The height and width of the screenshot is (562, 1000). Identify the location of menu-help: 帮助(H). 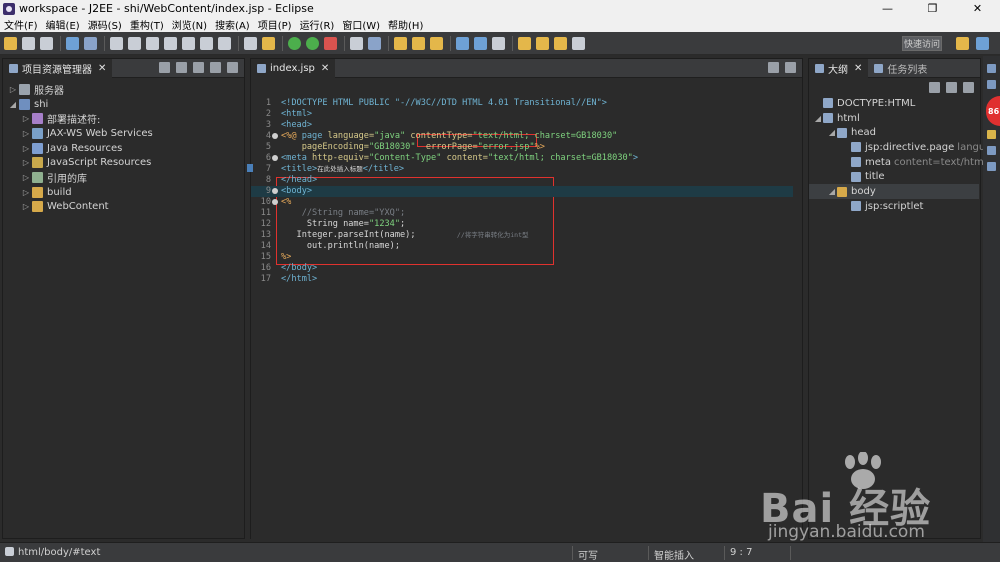
(405, 24).